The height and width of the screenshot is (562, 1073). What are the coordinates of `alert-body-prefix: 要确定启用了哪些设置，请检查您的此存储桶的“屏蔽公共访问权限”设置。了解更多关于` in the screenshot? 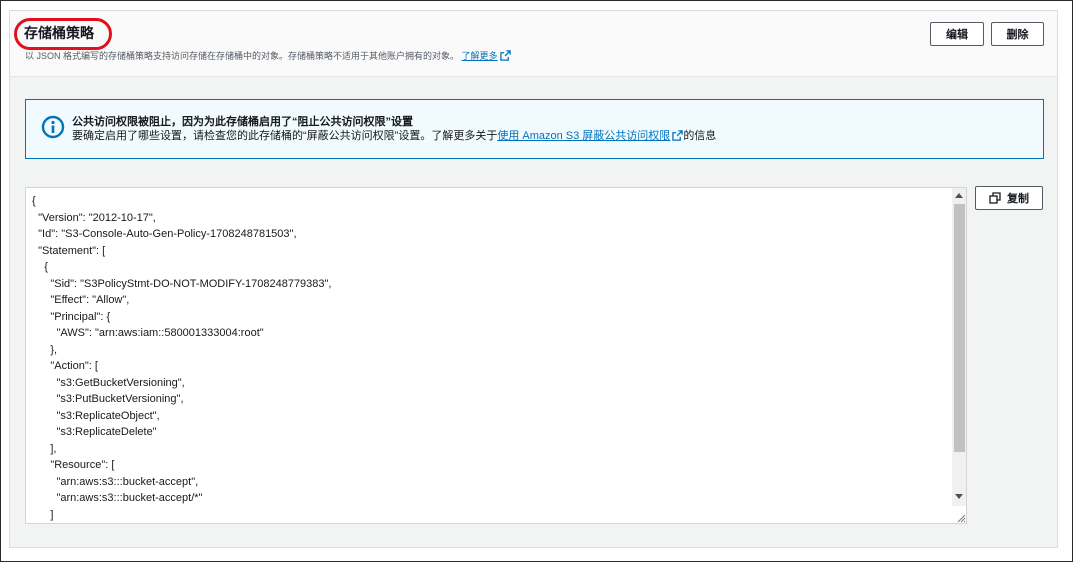 It's located at (285, 136).